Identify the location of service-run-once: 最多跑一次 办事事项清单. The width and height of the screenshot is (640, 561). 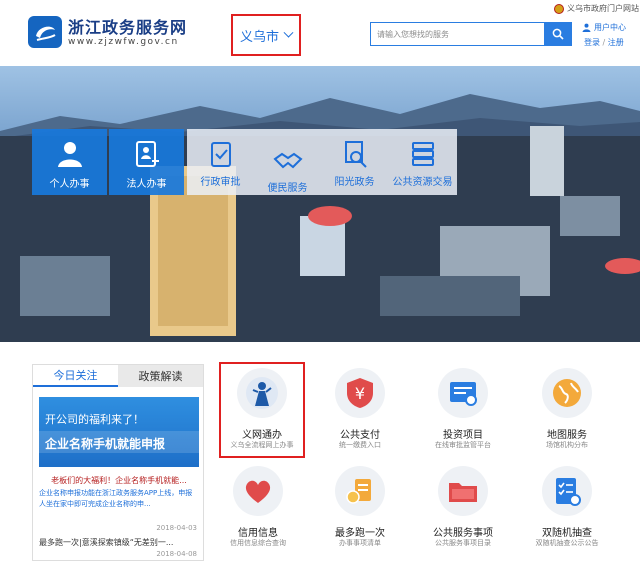
(360, 511).